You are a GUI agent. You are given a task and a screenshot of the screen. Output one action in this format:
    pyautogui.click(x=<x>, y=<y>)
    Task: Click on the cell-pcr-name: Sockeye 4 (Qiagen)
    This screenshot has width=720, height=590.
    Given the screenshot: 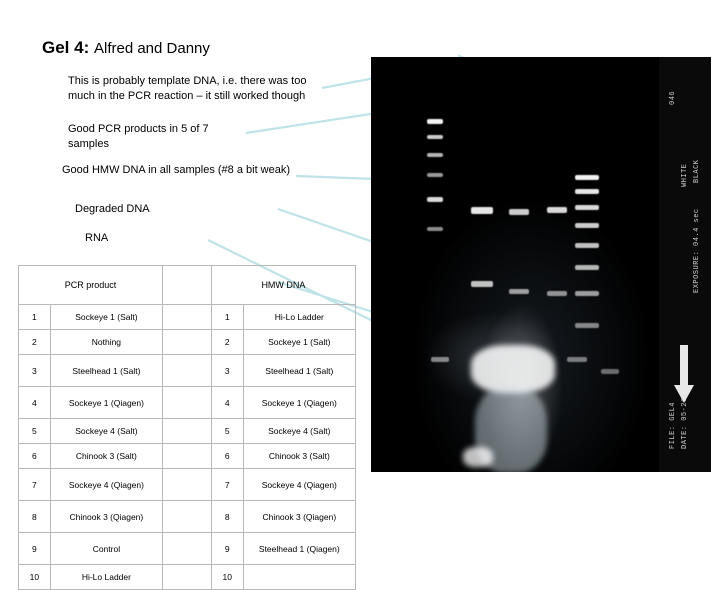 What is the action you would take?
    pyautogui.click(x=106, y=484)
    